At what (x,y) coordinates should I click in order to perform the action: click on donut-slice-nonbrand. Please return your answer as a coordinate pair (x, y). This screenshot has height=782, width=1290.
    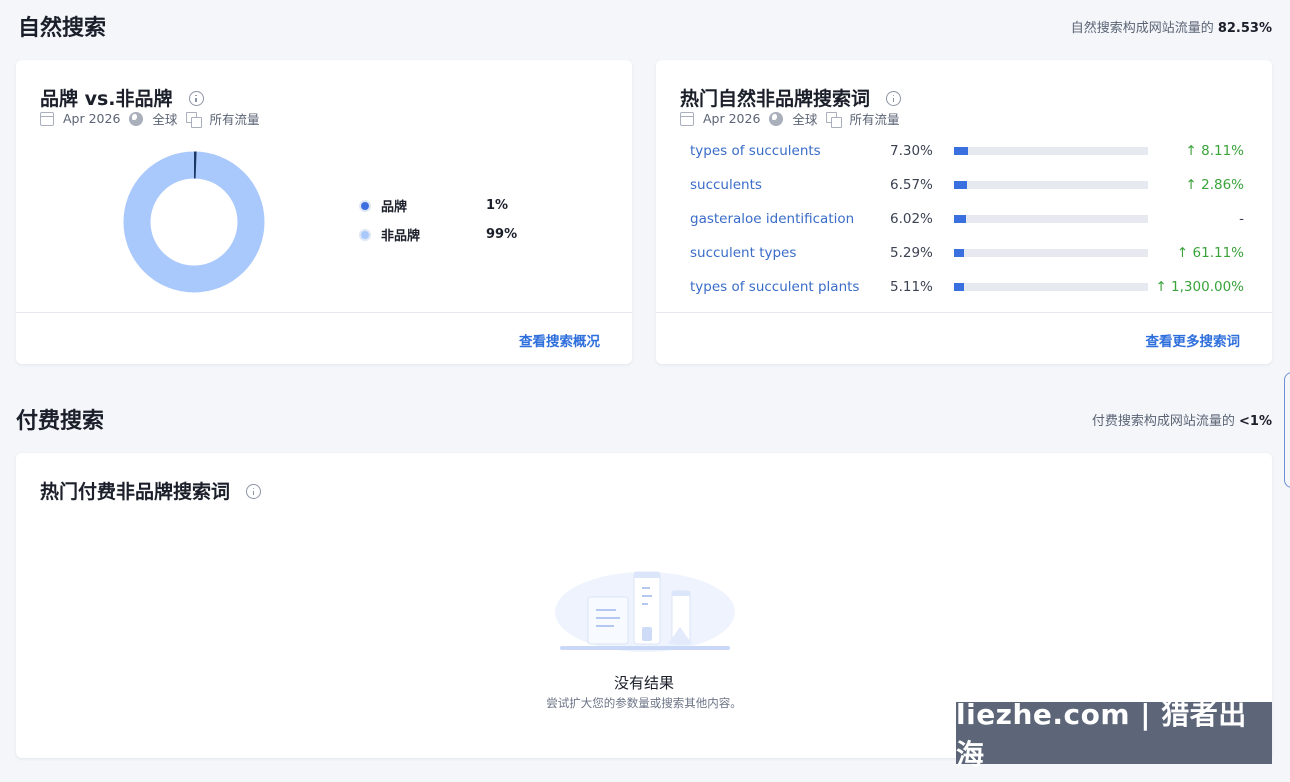
    Looking at the image, I should click on (194, 222).